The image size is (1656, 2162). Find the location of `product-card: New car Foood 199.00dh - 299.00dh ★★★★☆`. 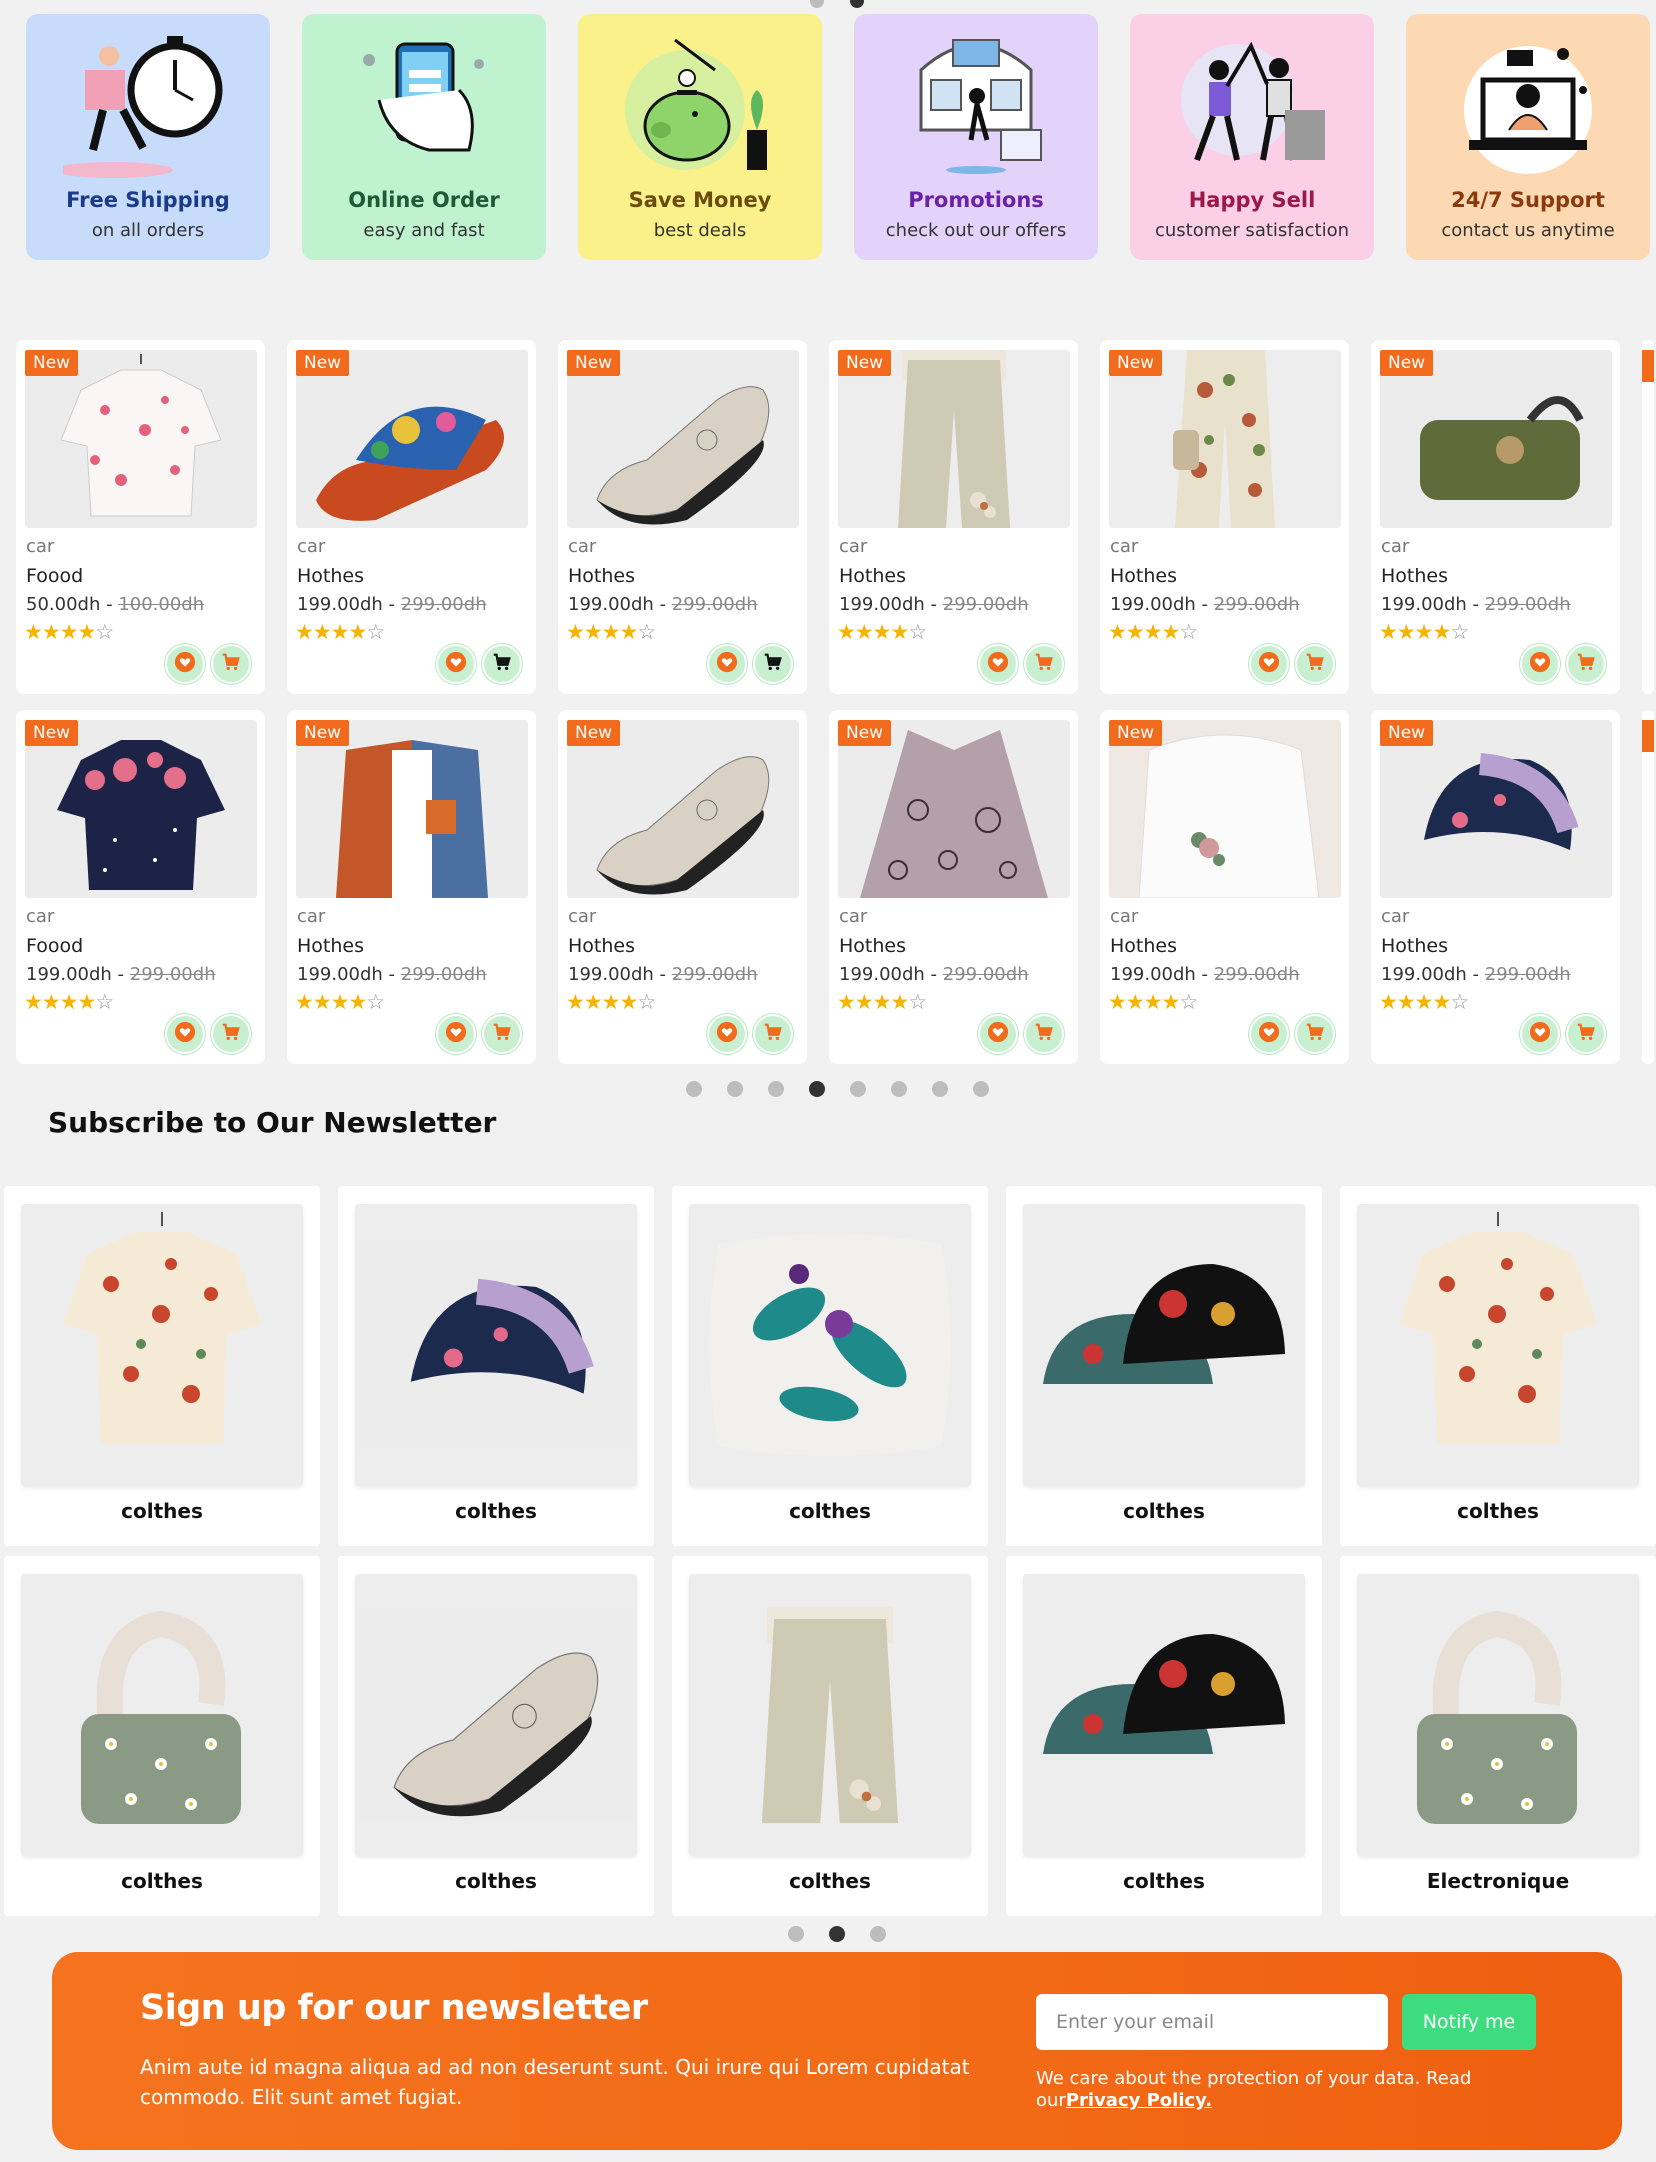

product-card: New car Foood 199.00dh - 299.00dh ★★★★☆ is located at coordinates (140, 887).